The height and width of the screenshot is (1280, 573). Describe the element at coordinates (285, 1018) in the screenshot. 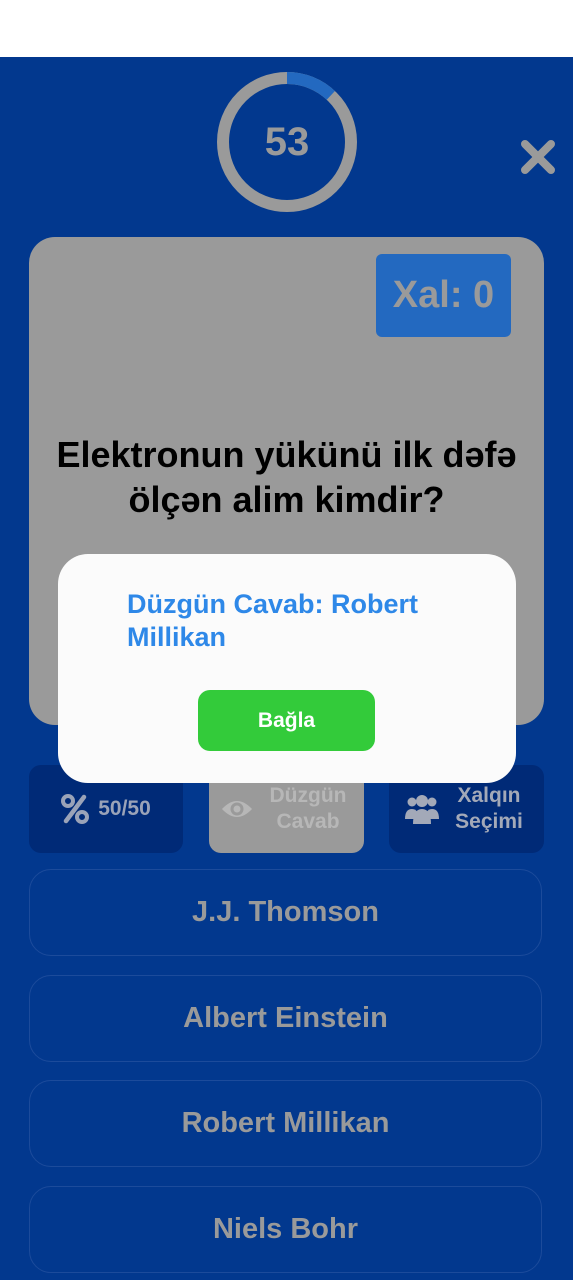

I see `answer-option-2: Albert Einstein` at that location.